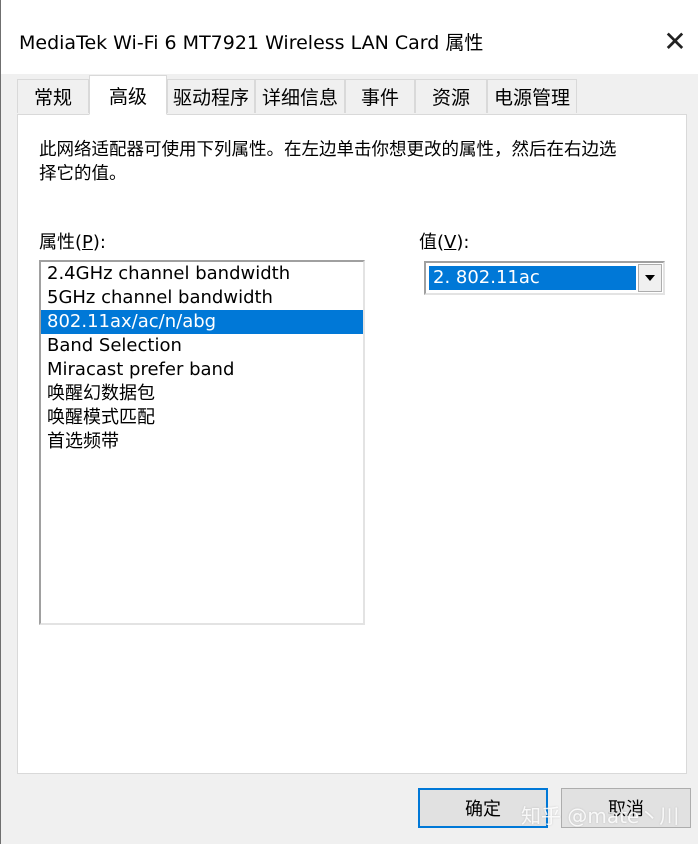  I want to click on tab-strip: 常规 高级 驱动程序 详细信息 事件 资源 电源管理, so click(357, 95).